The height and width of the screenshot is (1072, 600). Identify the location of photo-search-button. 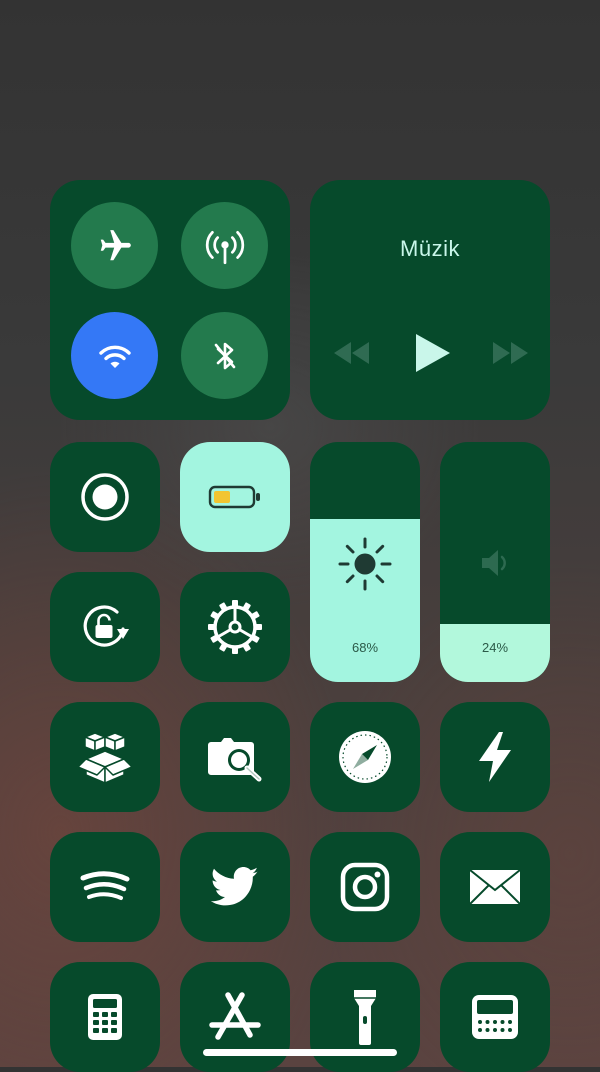
(235, 757).